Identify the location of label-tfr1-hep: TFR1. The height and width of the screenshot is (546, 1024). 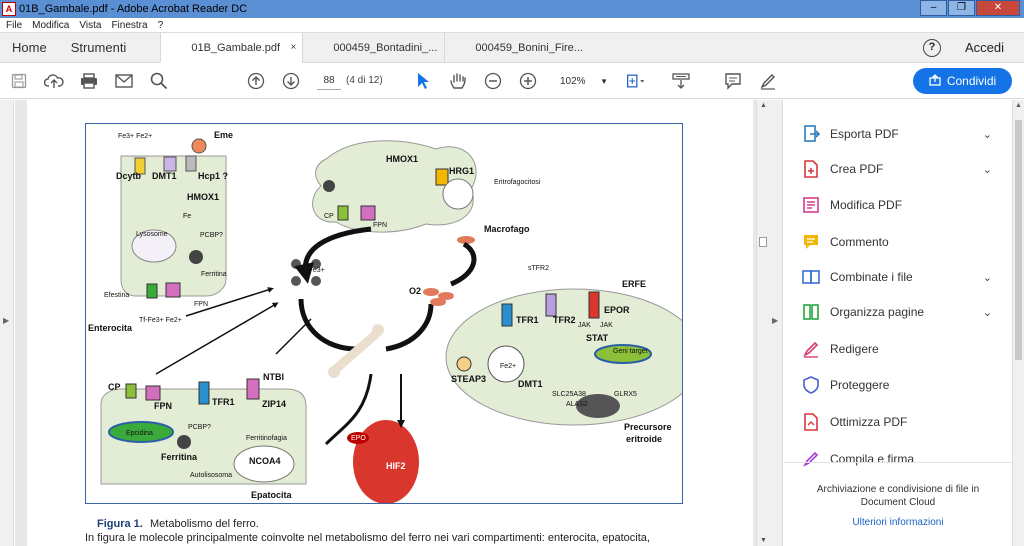
(223, 402).